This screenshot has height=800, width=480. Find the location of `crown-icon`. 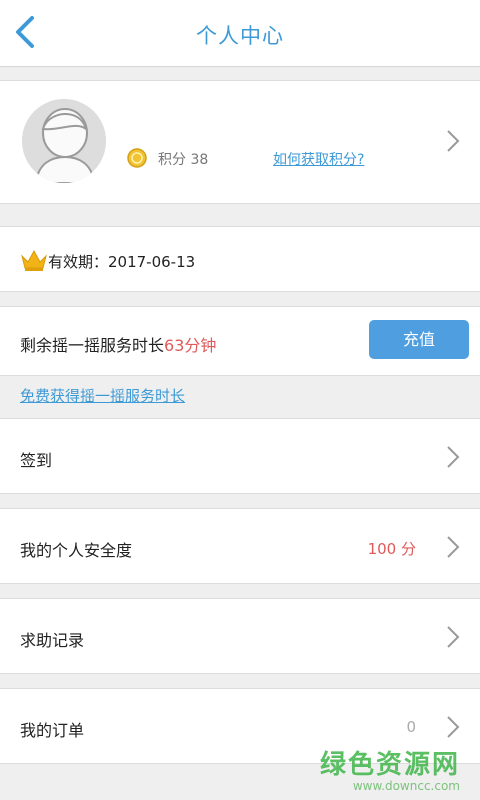

crown-icon is located at coordinates (34, 260).